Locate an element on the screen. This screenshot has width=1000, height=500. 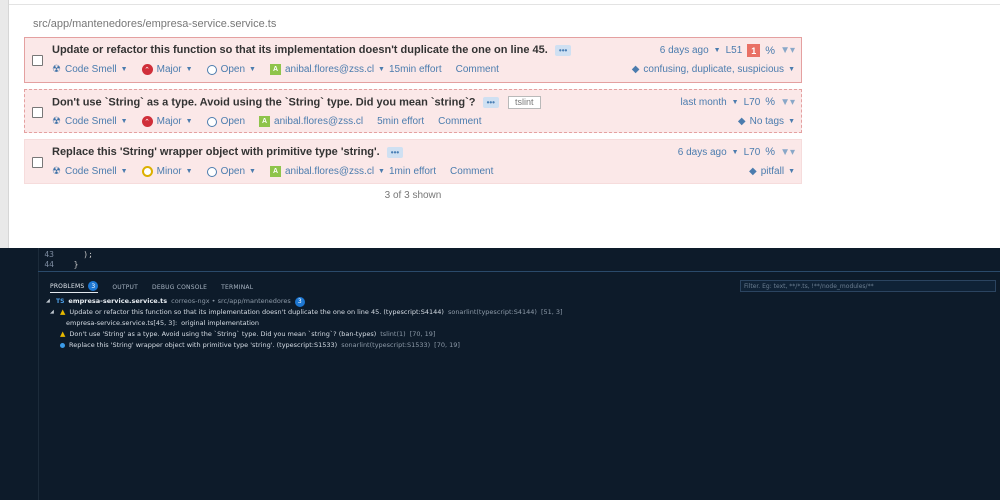
effort-label: 1min effort is located at coordinates (412, 171).